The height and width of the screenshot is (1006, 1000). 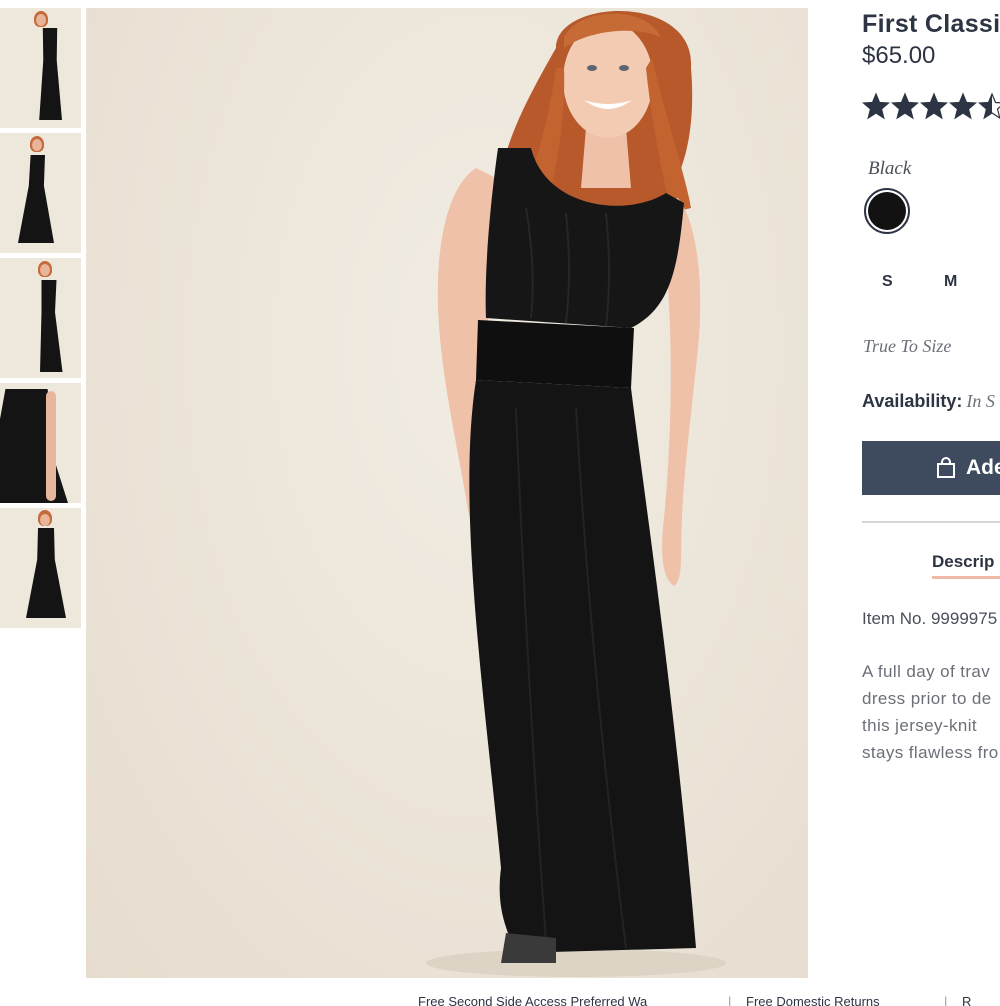 I want to click on add-to-bag-label: Ade, so click(x=983, y=468).